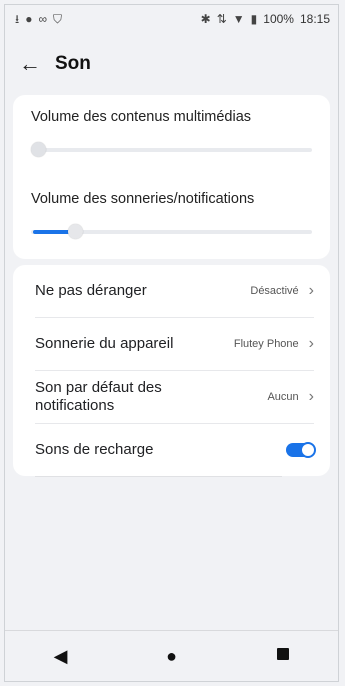  I want to click on back-arrow-icon: ←, so click(37, 64).